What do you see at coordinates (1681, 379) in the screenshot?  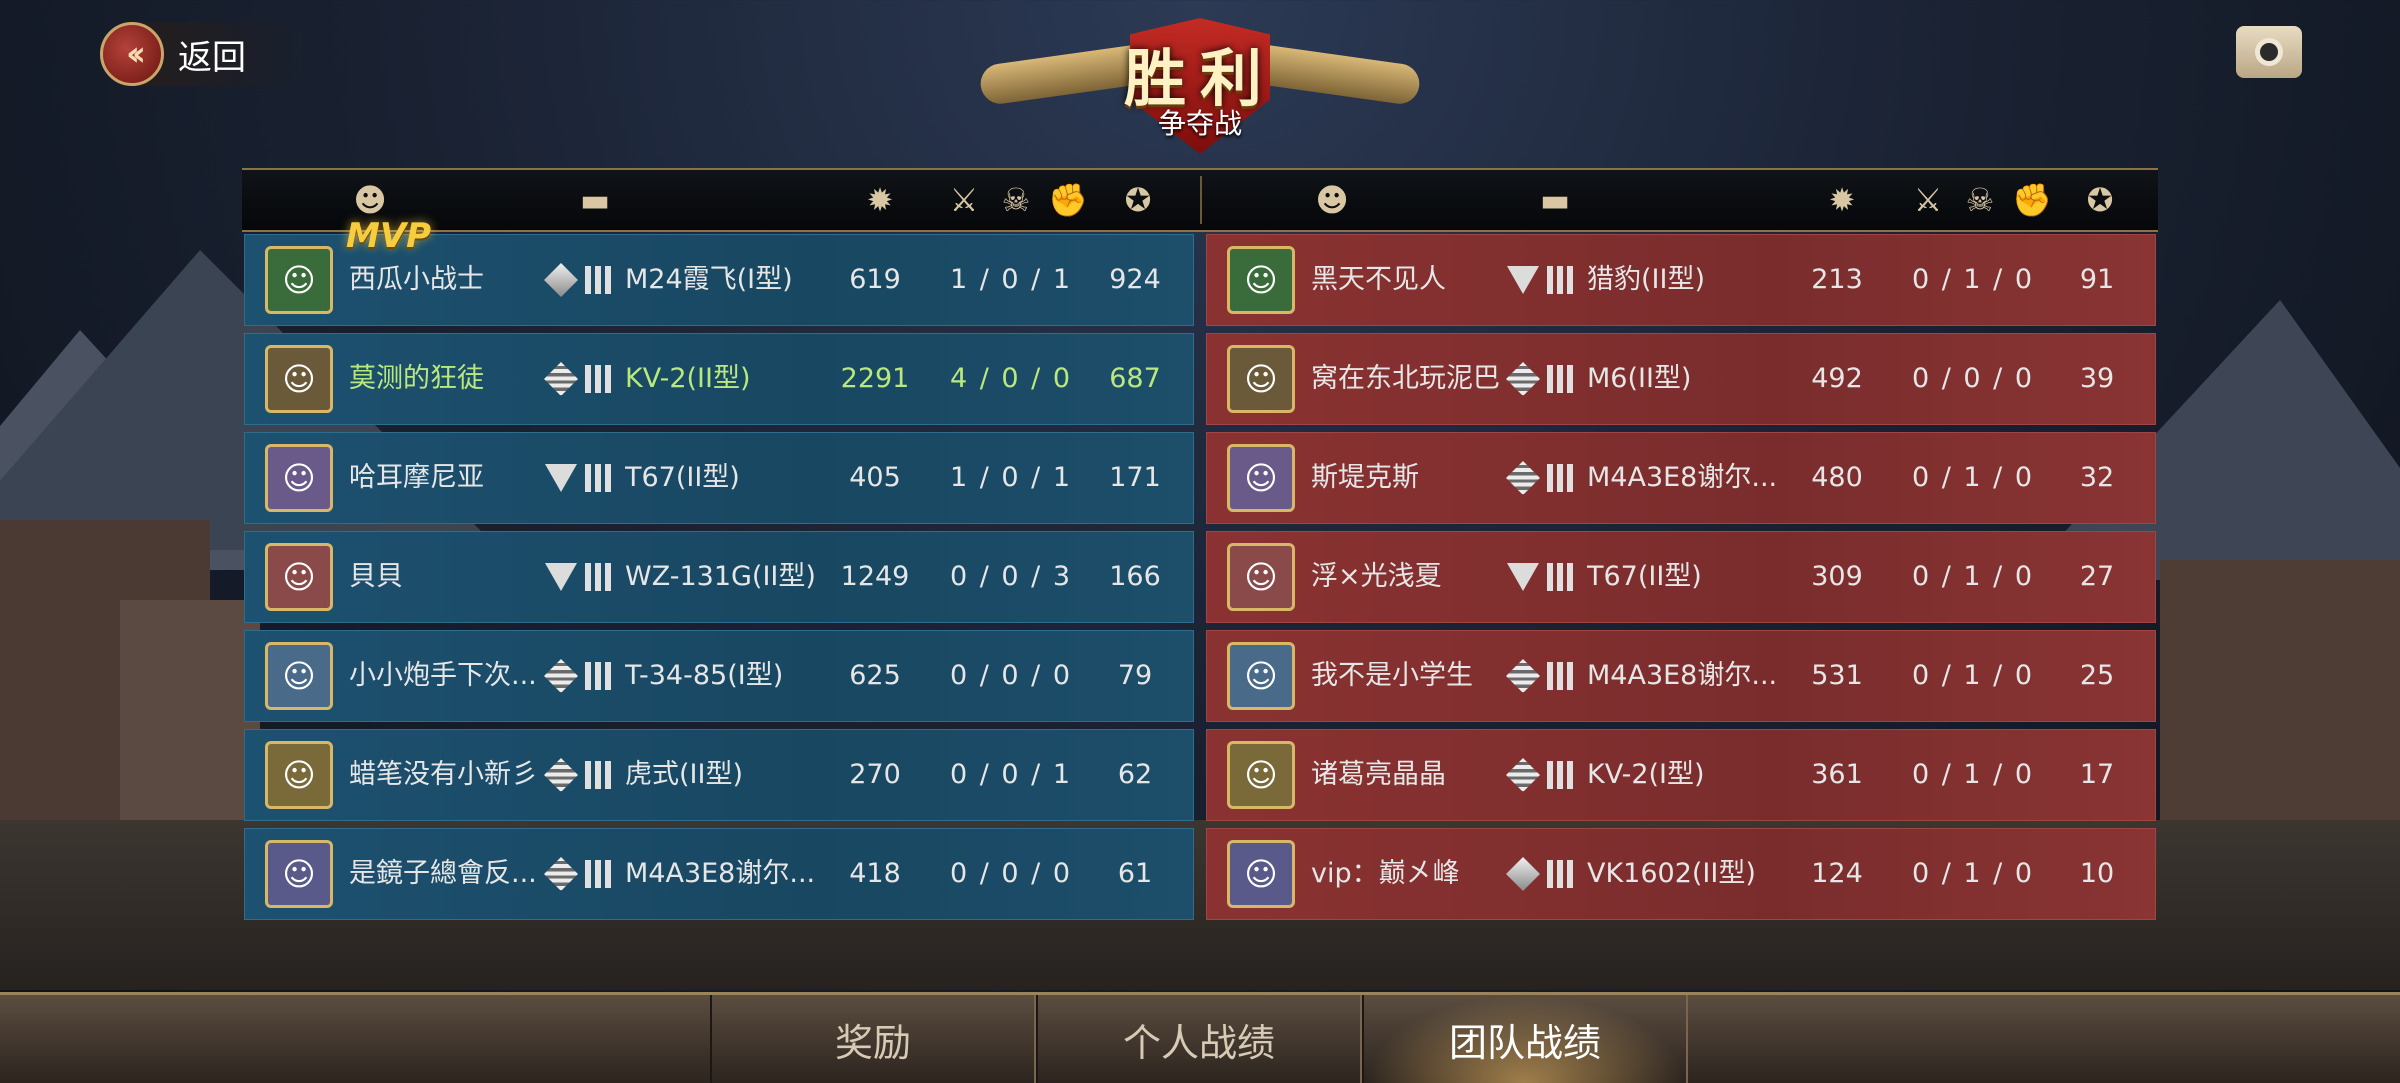 I see `player-row: ☺ 窝在东北玩泥巴 M6(II型) 492 0 / 0 / 0 39` at bounding box center [1681, 379].